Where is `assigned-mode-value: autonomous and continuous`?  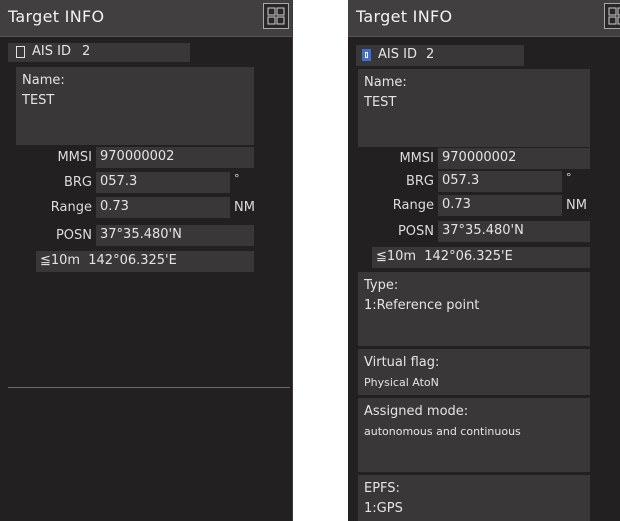 assigned-mode-value: autonomous and continuous is located at coordinates (442, 431).